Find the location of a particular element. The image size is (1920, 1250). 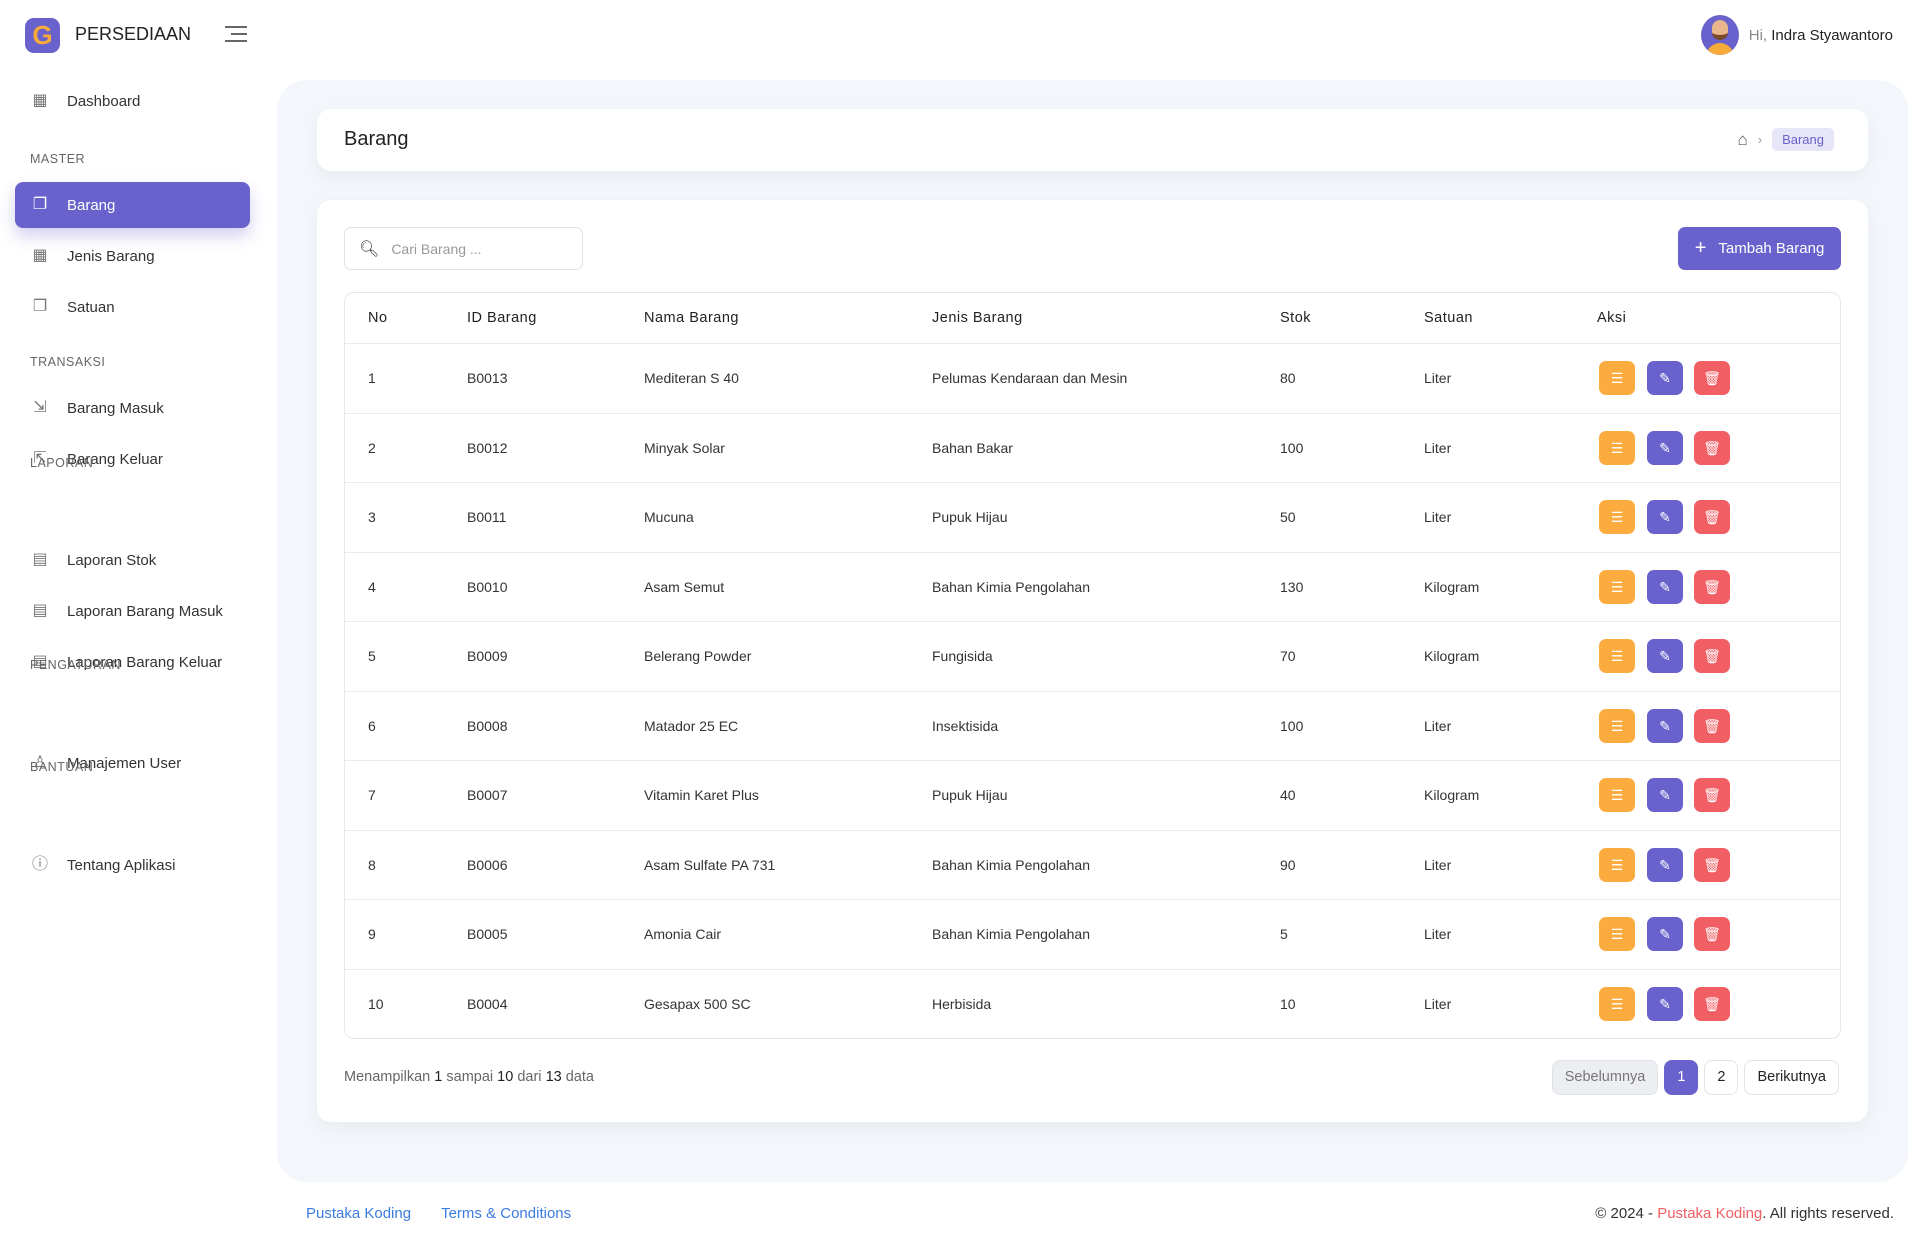

sidebar-item-label: Barang is located at coordinates (91, 205).